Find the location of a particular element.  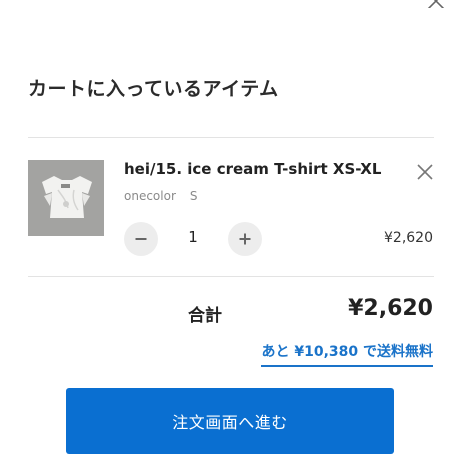

cart-title: カートに入っているアイテム is located at coordinates (153, 89).